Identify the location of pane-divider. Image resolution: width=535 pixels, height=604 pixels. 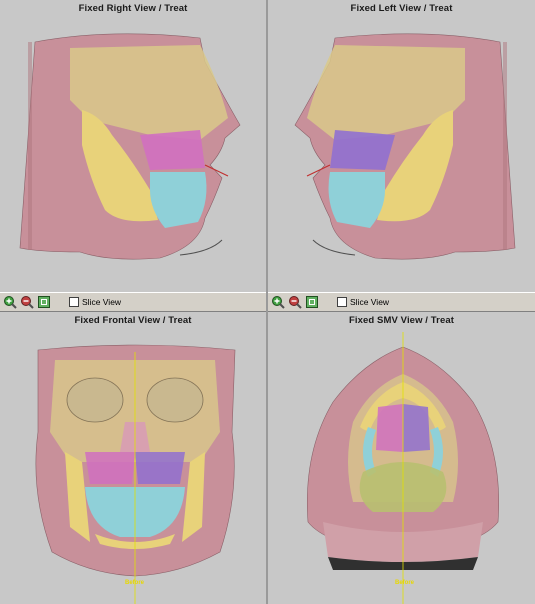
(267, 302).